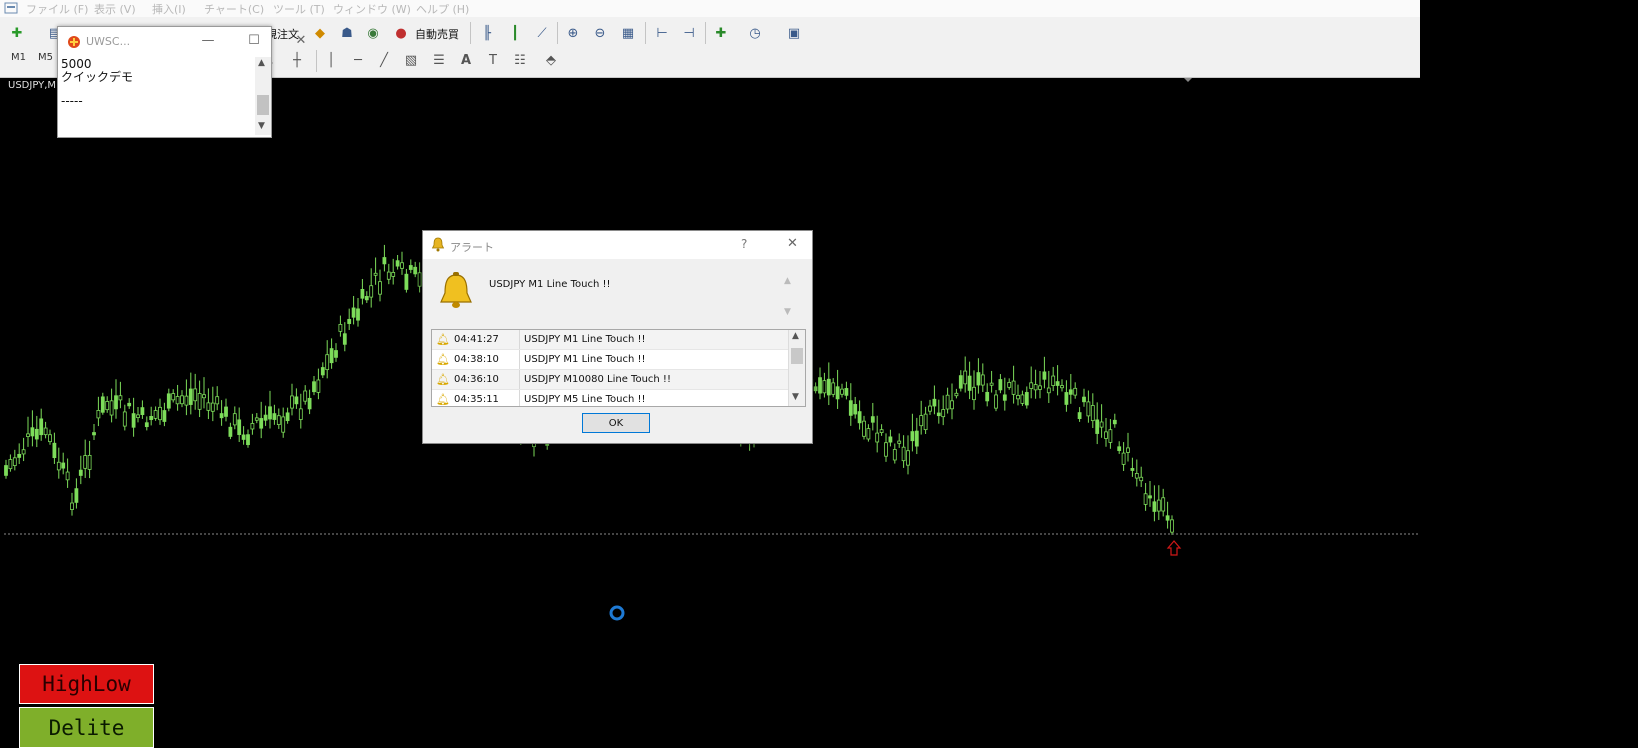  What do you see at coordinates (57, 9) in the screenshot?
I see `menu-file: ファイル (F)` at bounding box center [57, 9].